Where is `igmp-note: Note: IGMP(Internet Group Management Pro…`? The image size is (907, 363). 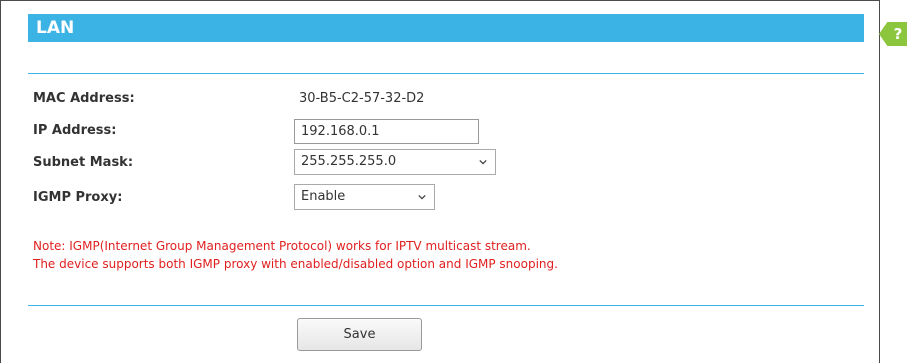
igmp-note: Note: IGMP(Internet Group Management Pro… is located at coordinates (295, 255).